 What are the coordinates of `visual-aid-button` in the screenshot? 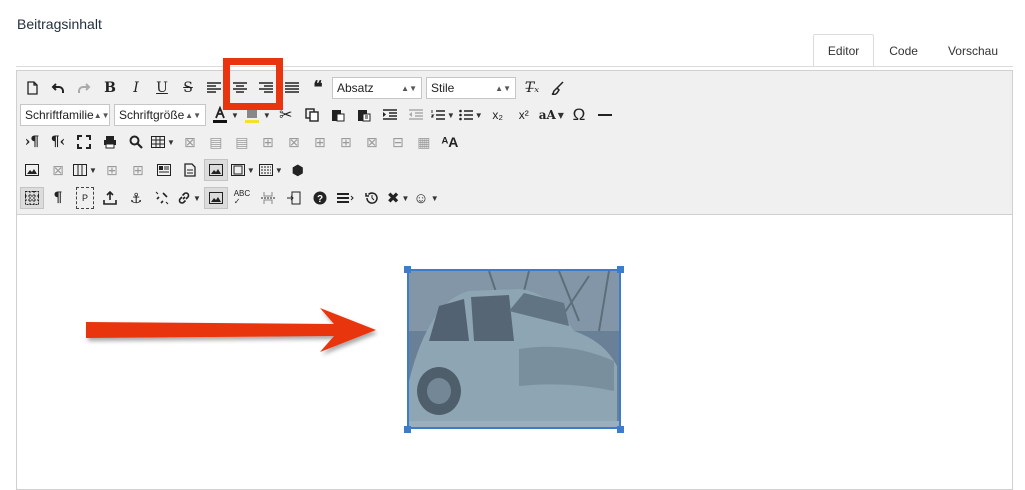 It's located at (32, 198).